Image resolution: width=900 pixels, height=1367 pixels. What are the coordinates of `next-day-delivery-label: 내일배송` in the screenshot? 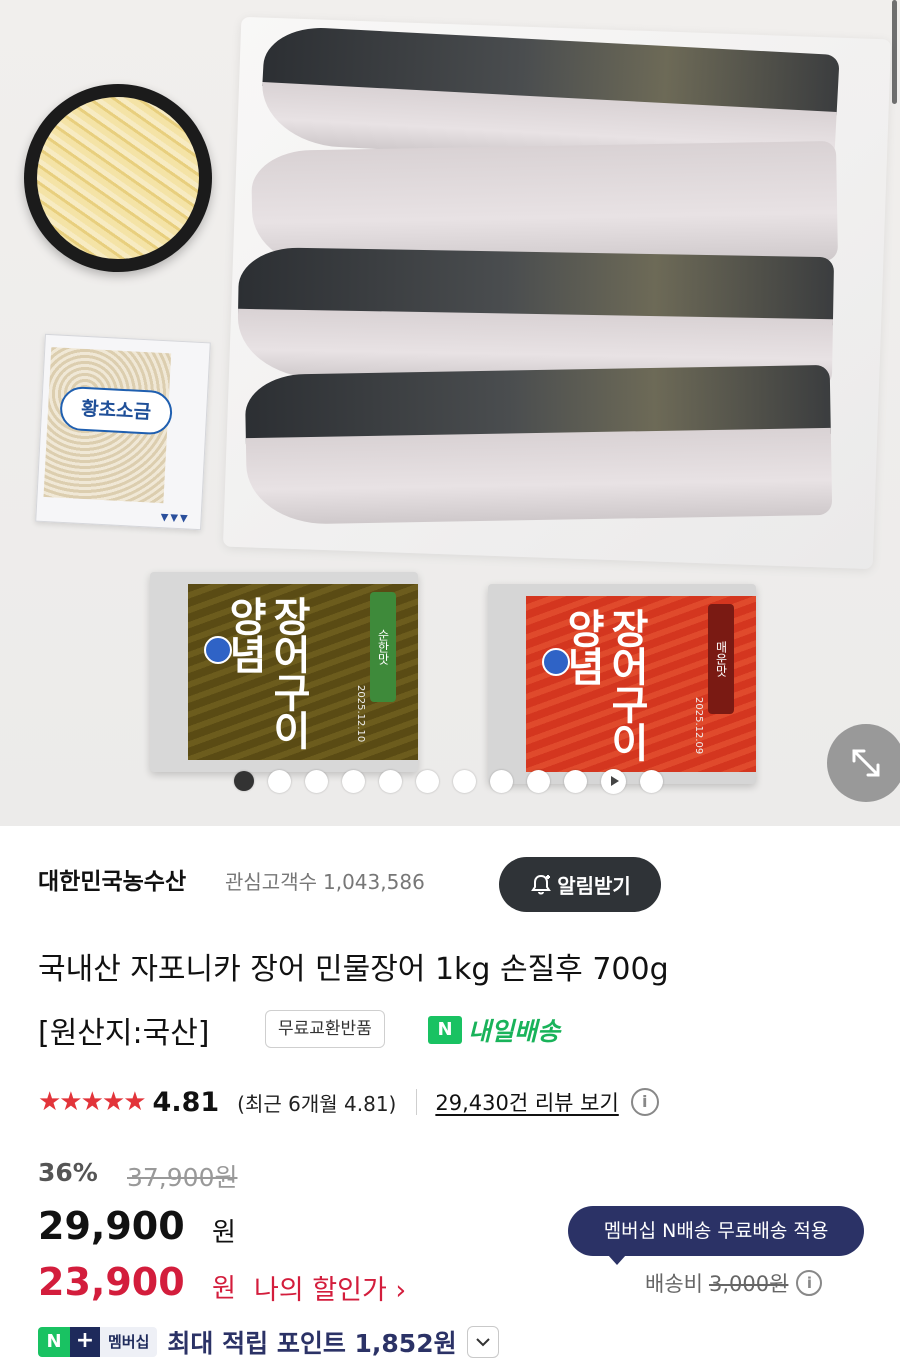 It's located at (514, 1031).